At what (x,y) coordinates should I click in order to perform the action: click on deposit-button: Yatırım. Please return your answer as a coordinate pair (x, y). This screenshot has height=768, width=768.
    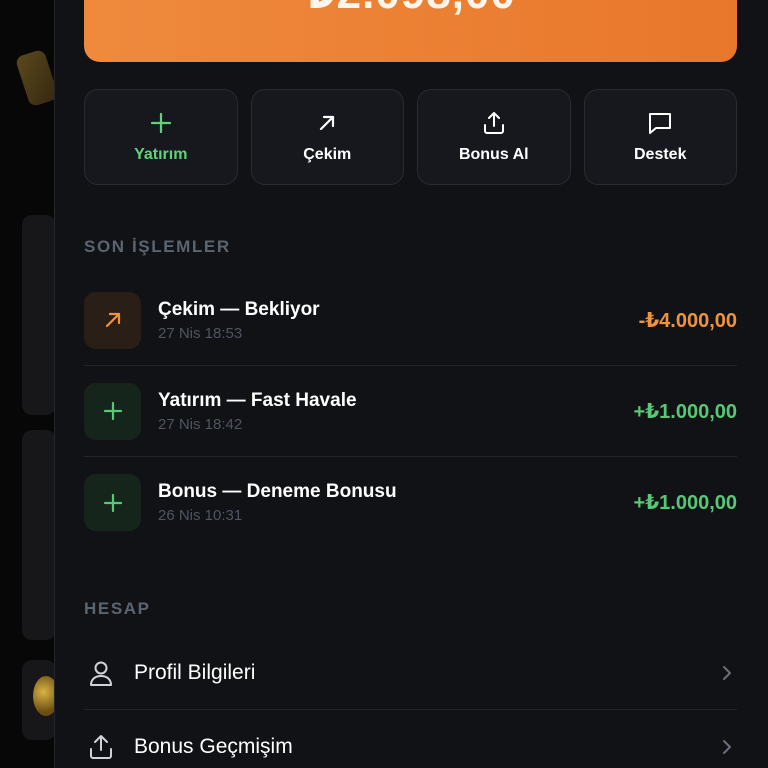
    Looking at the image, I should click on (161, 137).